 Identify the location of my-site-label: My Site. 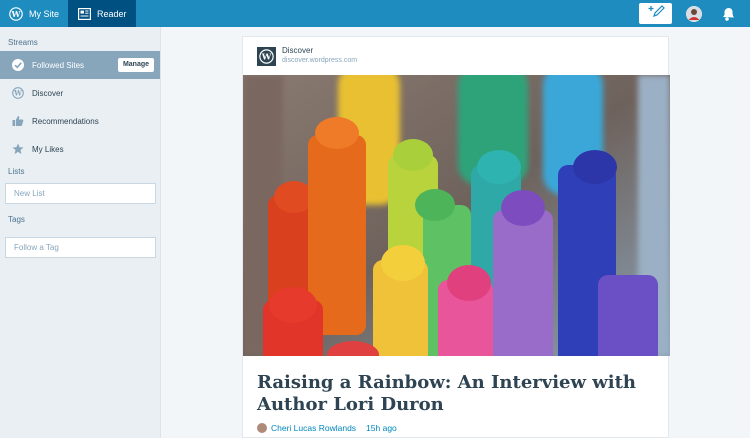
(44, 13).